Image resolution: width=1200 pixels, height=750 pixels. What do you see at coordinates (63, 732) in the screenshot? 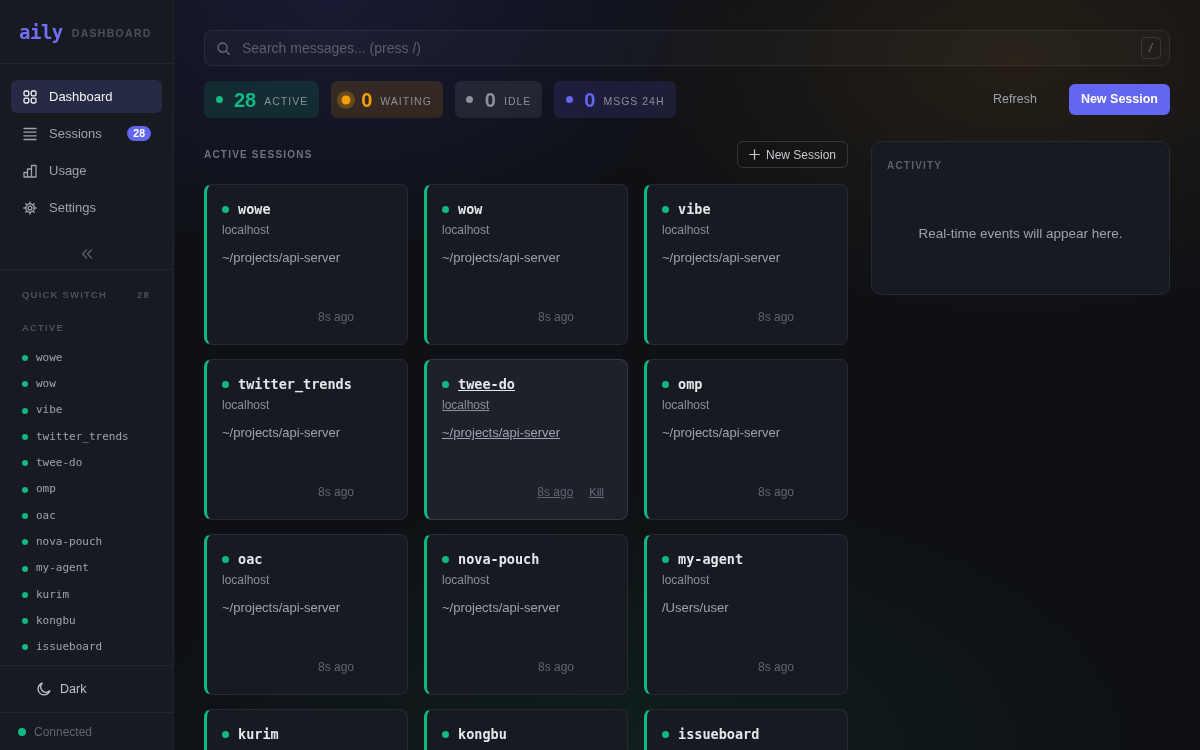
I see `connection-status: Connected` at bounding box center [63, 732].